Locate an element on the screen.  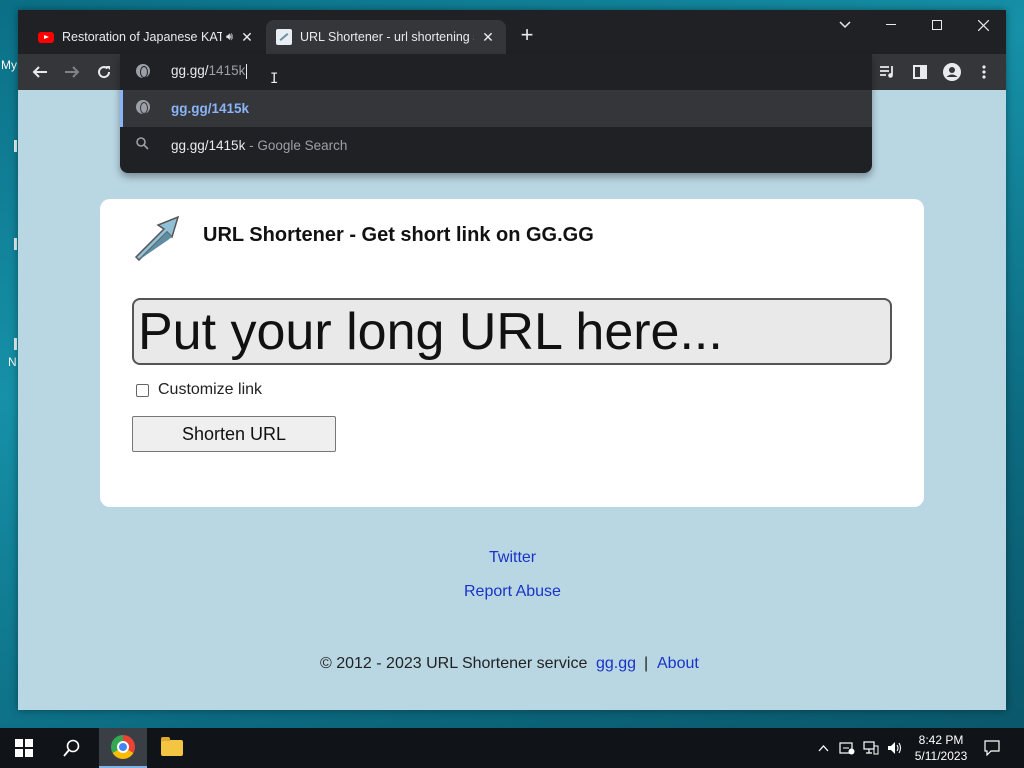
typed-text: gg.gg/ is located at coordinates (190, 70).